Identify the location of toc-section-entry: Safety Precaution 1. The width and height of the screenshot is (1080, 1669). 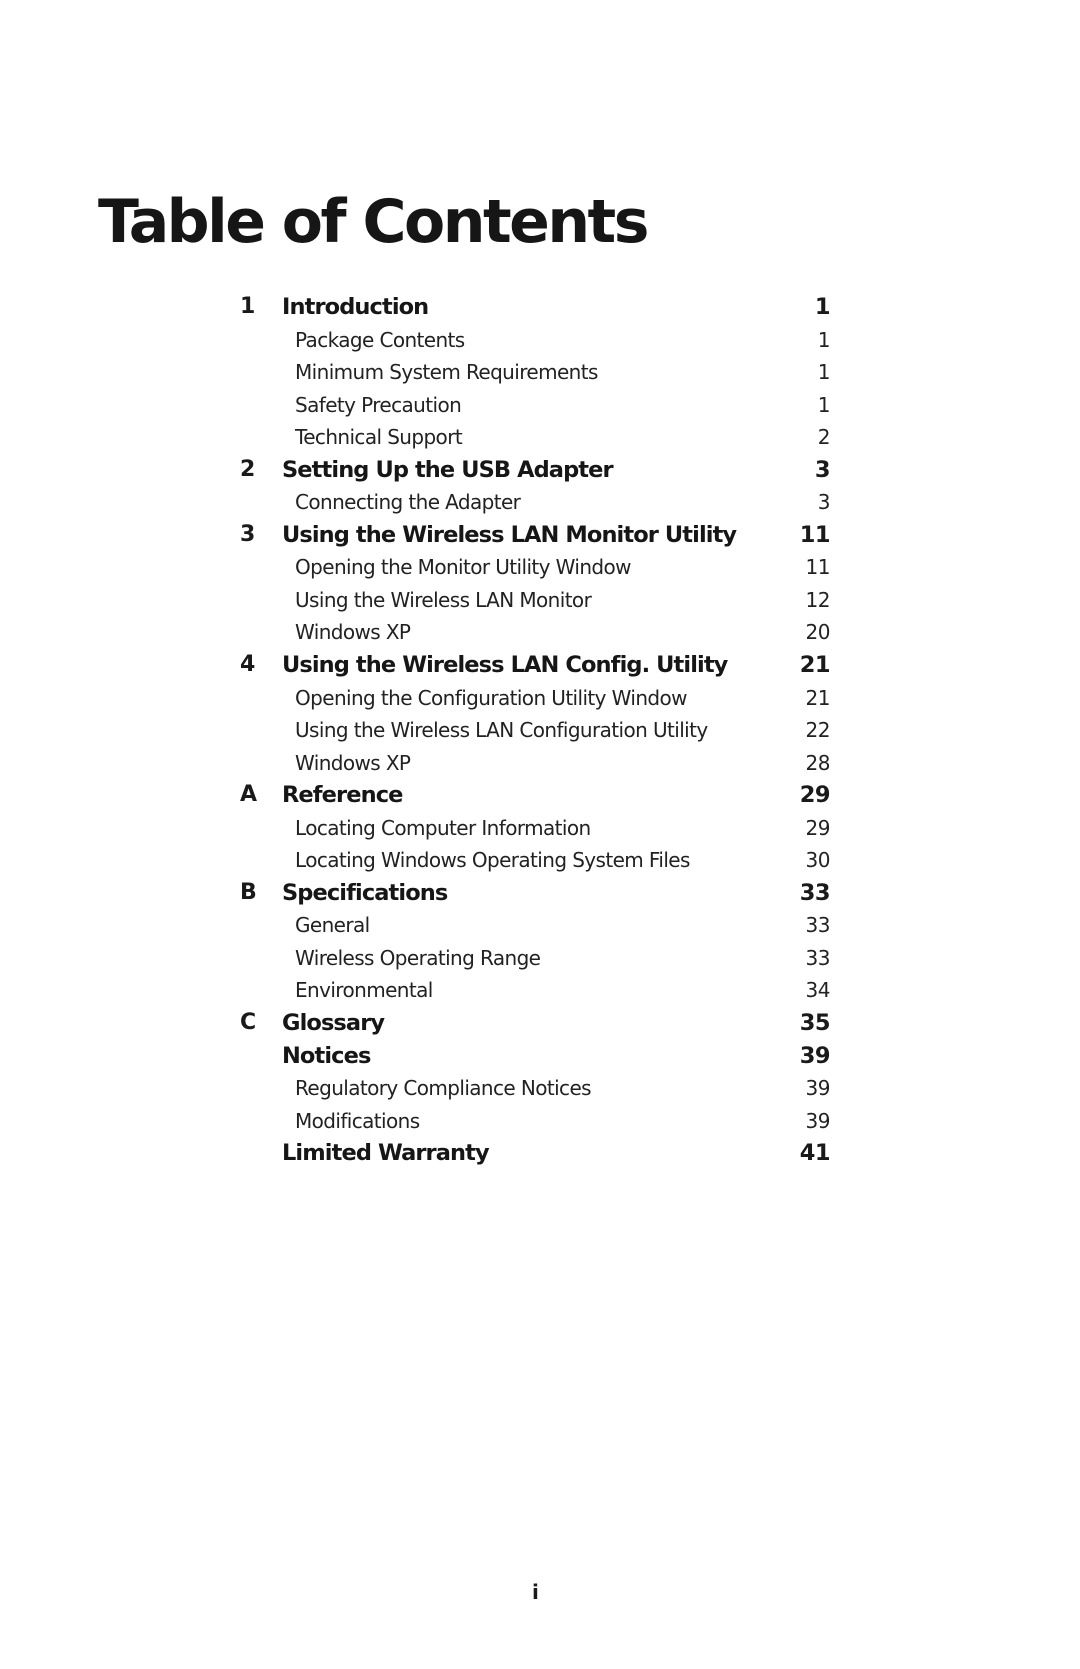
(535, 405).